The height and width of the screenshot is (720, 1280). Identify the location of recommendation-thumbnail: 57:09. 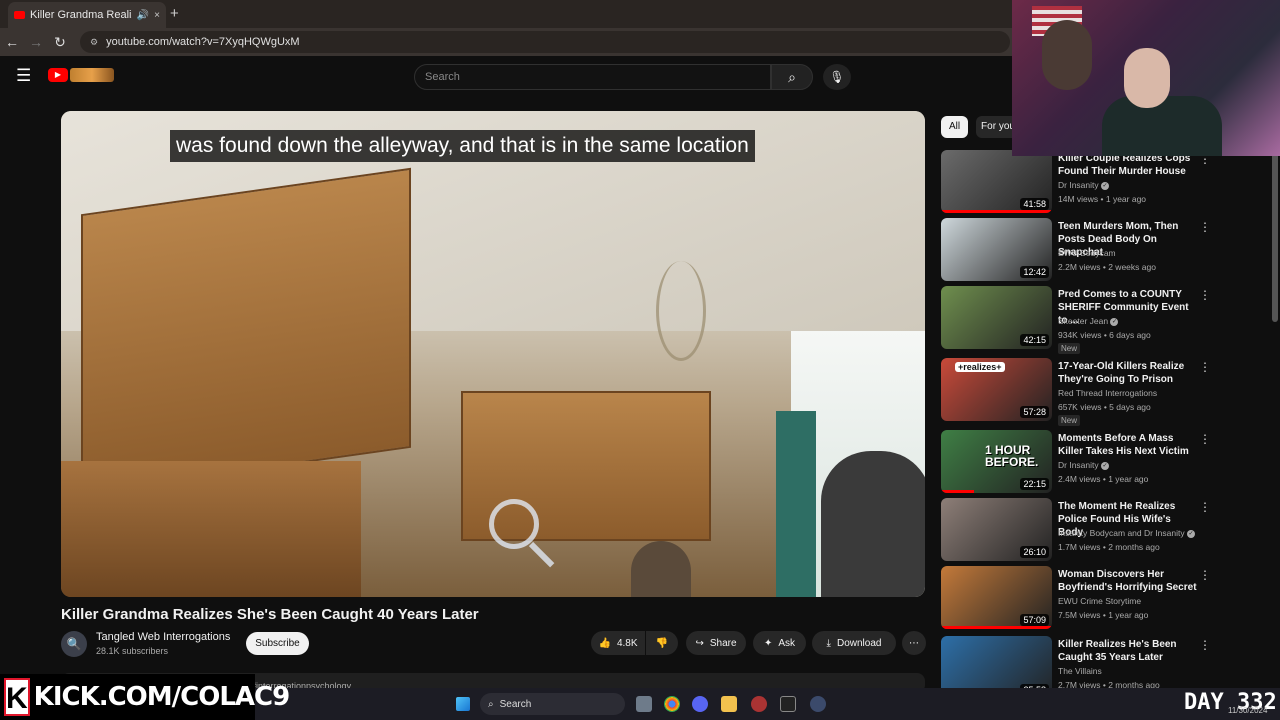
(996, 597).